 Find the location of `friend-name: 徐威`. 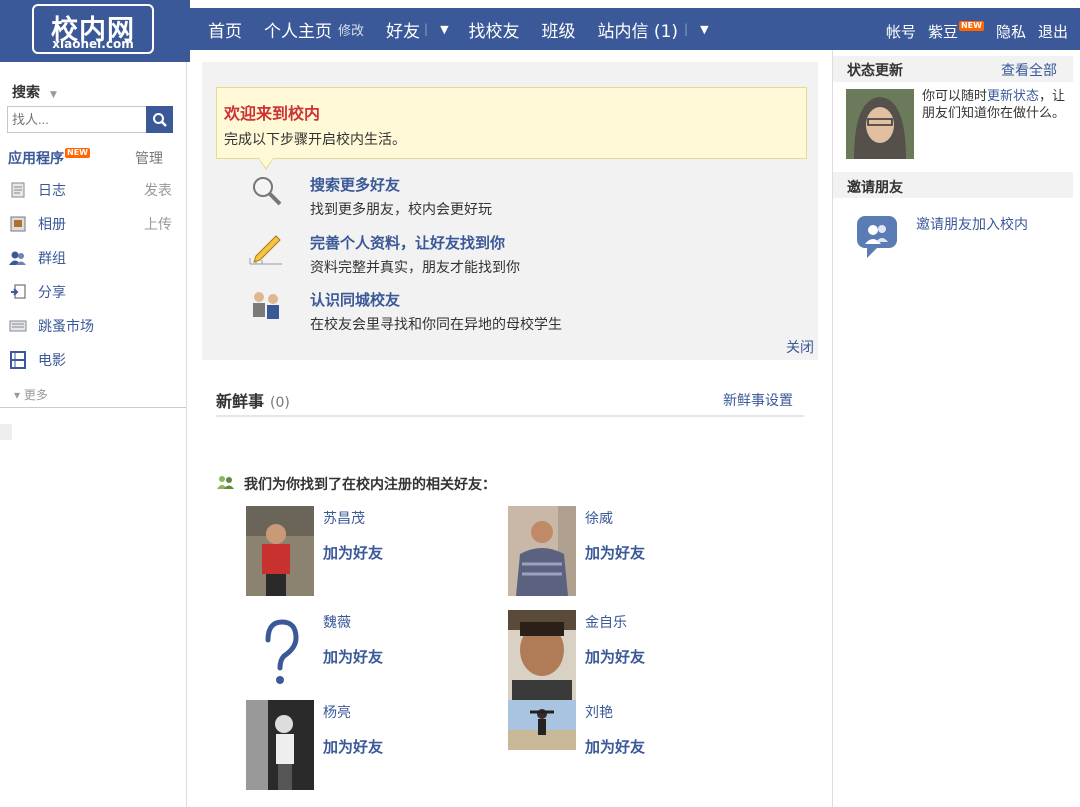

friend-name: 徐威 is located at coordinates (599, 518).